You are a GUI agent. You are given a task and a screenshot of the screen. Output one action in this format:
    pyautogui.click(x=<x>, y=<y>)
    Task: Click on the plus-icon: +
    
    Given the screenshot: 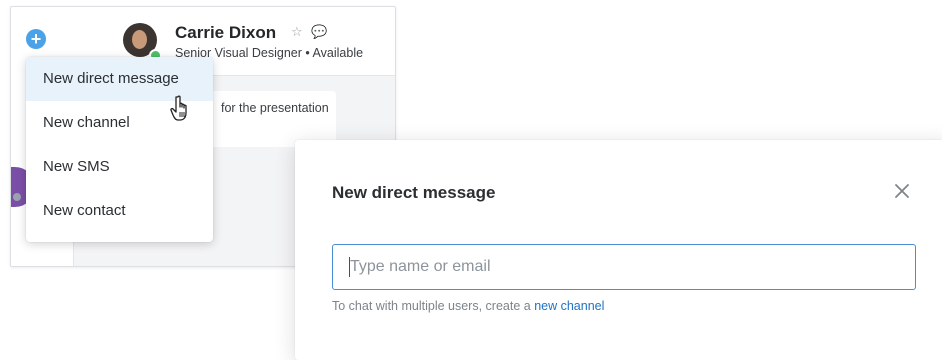 What is the action you would take?
    pyautogui.click(x=36, y=39)
    